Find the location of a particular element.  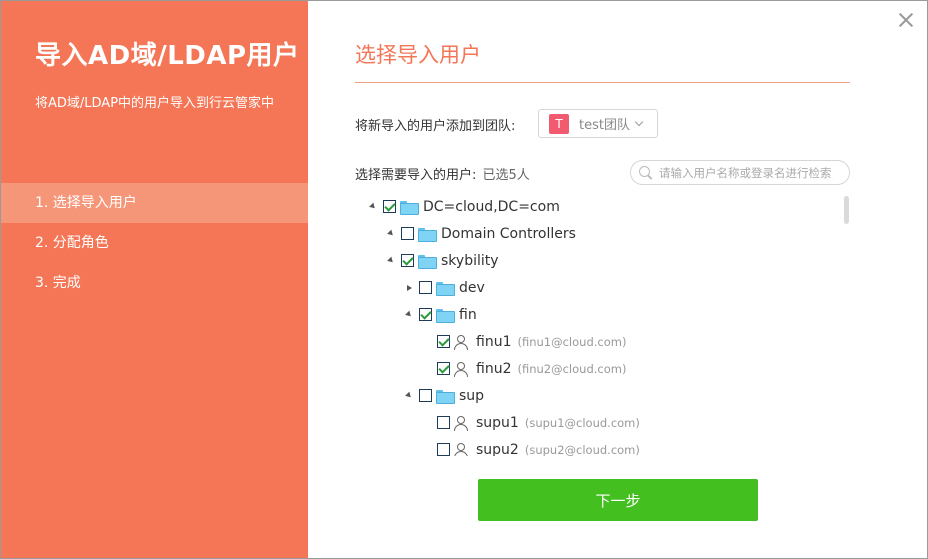

tree-node-label: sup is located at coordinates (472, 395).